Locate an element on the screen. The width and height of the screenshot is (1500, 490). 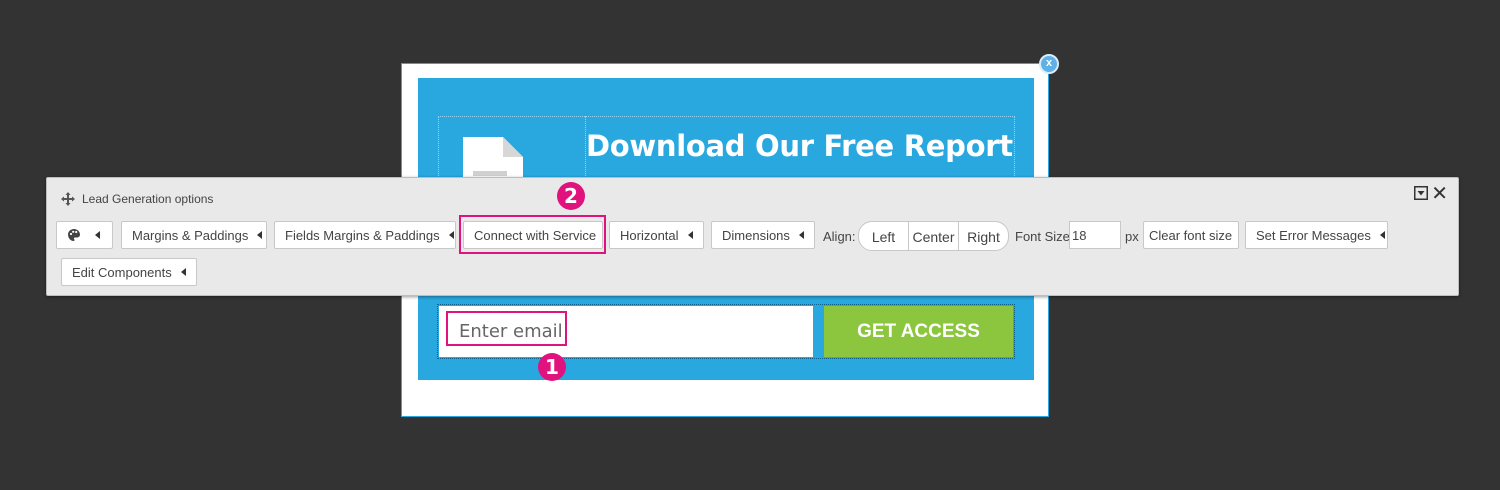
step-marker-2: 2 is located at coordinates (571, 196).